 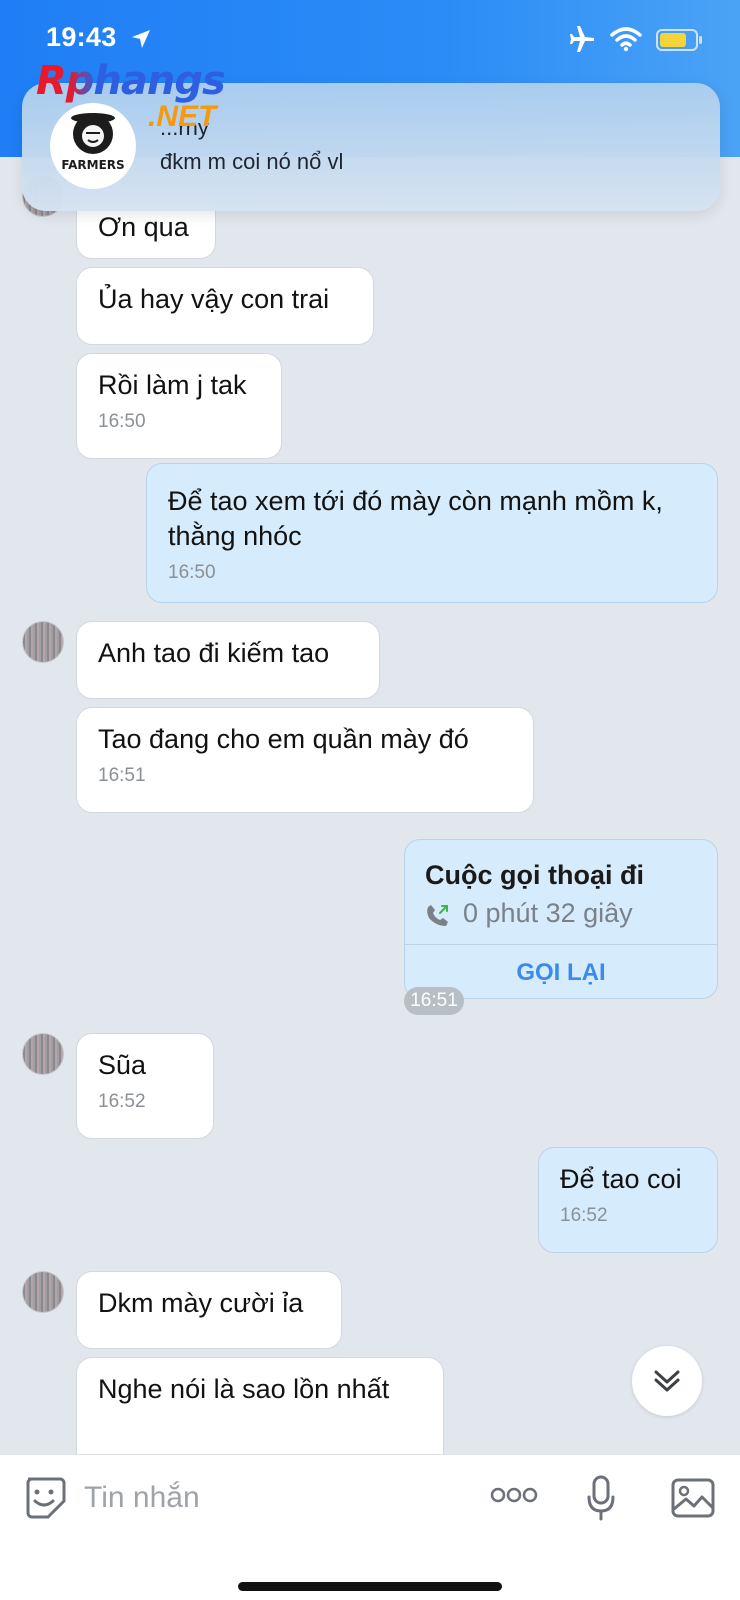 I want to click on call-time-badge: 16:51, so click(x=434, y=1001).